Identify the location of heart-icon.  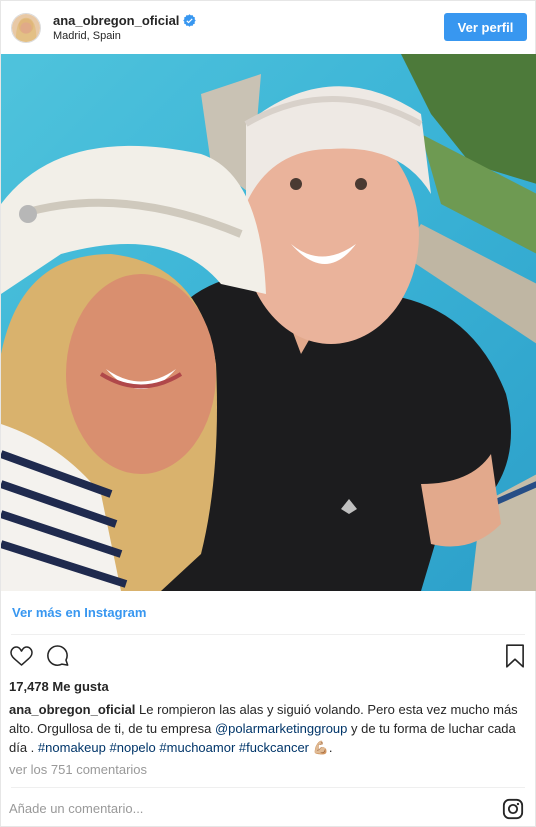
(21, 656).